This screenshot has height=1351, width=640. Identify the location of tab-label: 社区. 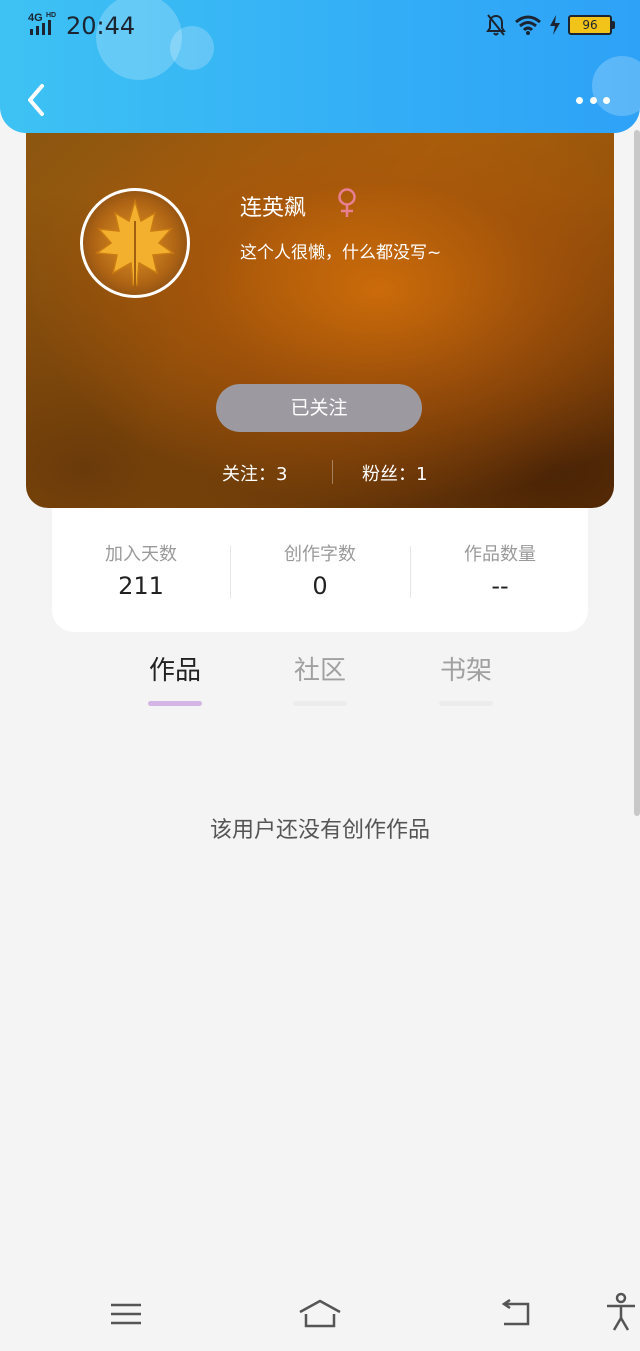
(319, 671).